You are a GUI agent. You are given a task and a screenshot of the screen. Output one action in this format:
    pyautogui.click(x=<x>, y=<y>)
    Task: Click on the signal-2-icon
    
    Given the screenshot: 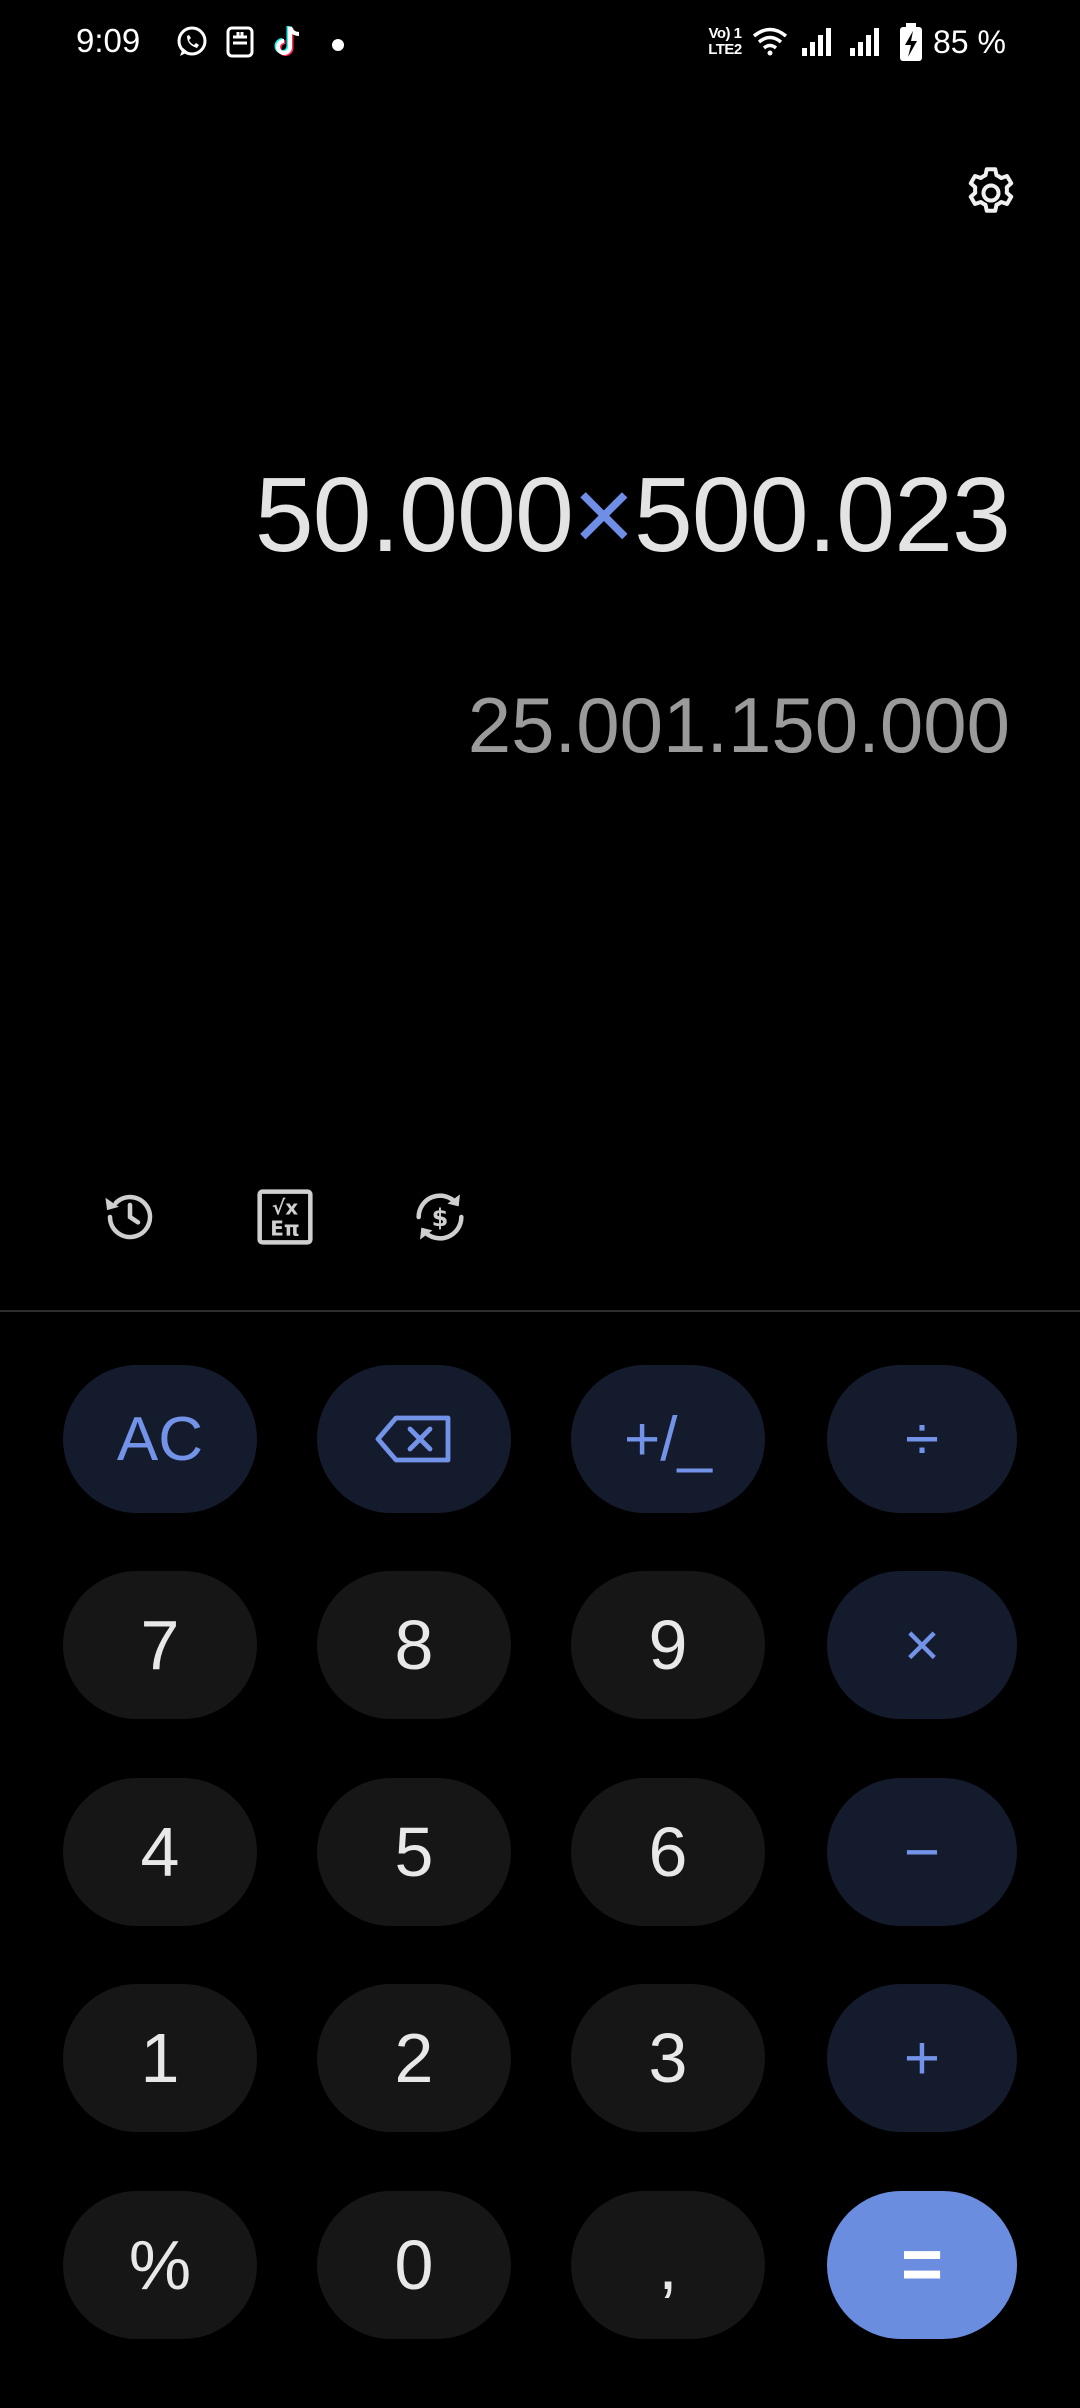 What is the action you would take?
    pyautogui.click(x=865, y=44)
    